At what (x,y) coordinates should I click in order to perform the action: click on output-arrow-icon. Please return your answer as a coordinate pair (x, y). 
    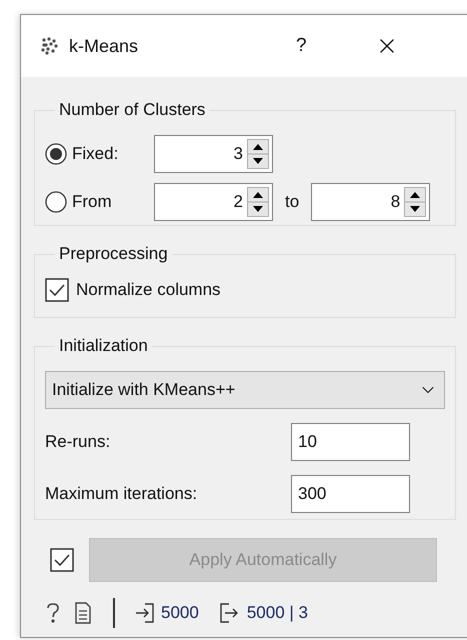
    Looking at the image, I should click on (228, 613).